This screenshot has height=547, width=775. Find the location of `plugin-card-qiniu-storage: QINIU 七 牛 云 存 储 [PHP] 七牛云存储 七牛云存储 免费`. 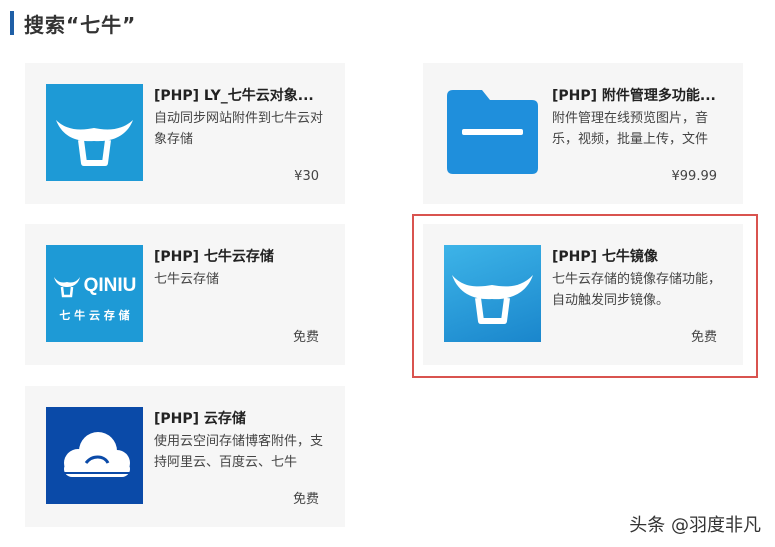

plugin-card-qiniu-storage: QINIU 七 牛 云 存 储 [PHP] 七牛云存储 七牛云存储 免费 is located at coordinates (185, 294).